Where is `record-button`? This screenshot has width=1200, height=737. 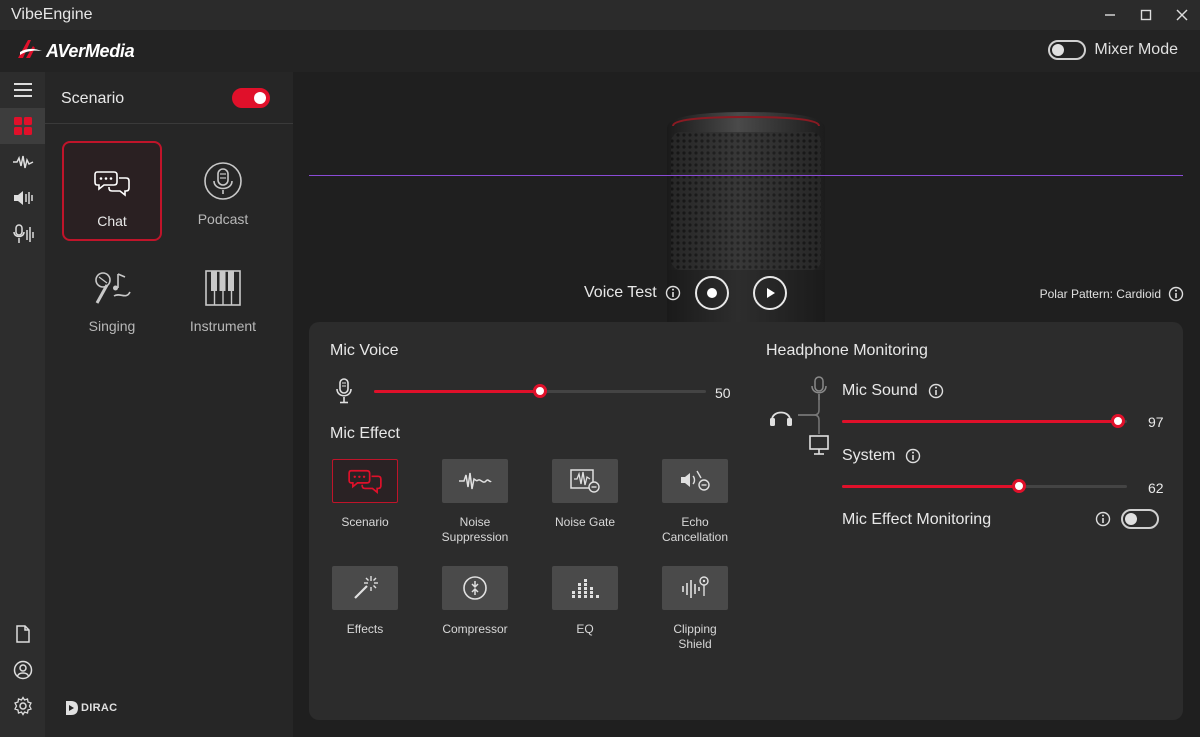
record-button is located at coordinates (711, 293).